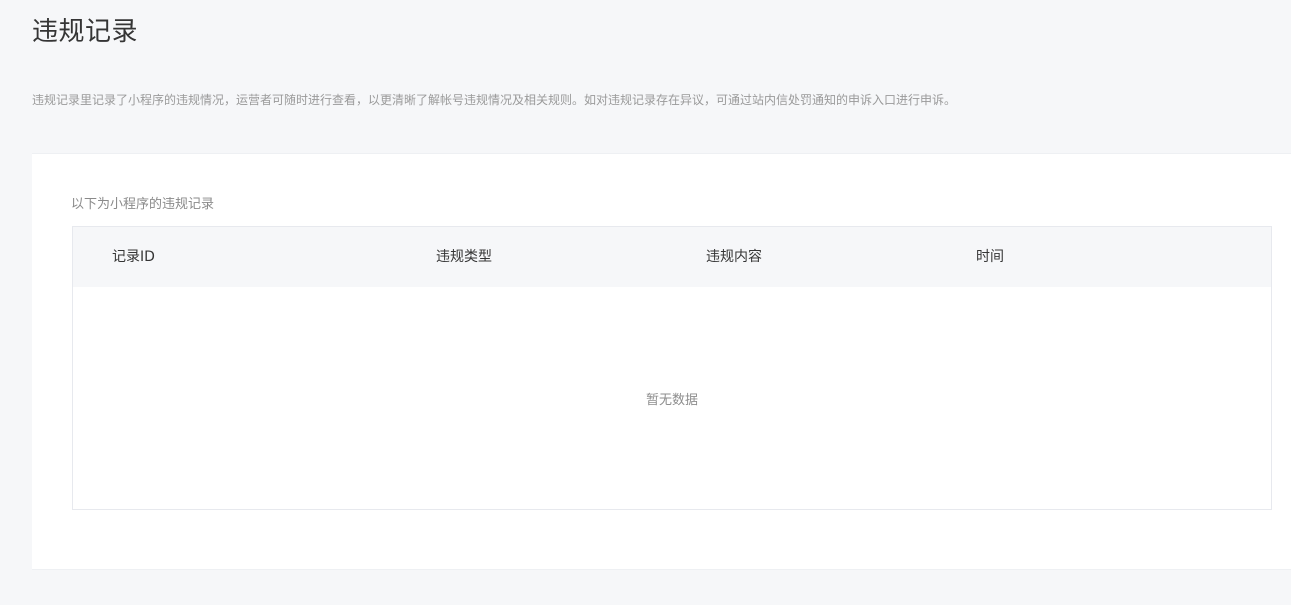  What do you see at coordinates (990, 257) in the screenshot?
I see `column-header-time: 时间` at bounding box center [990, 257].